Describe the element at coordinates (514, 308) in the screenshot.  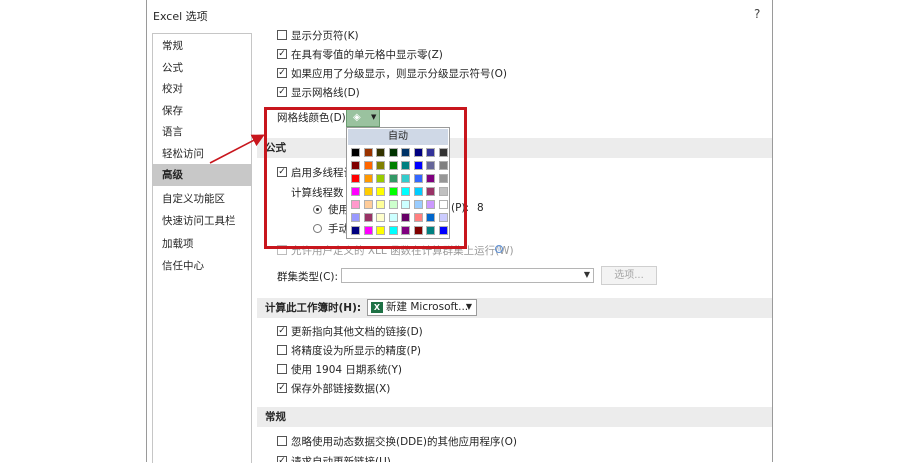
I see `workbook-calc-section: 计算此工作簿时(H):` at that location.